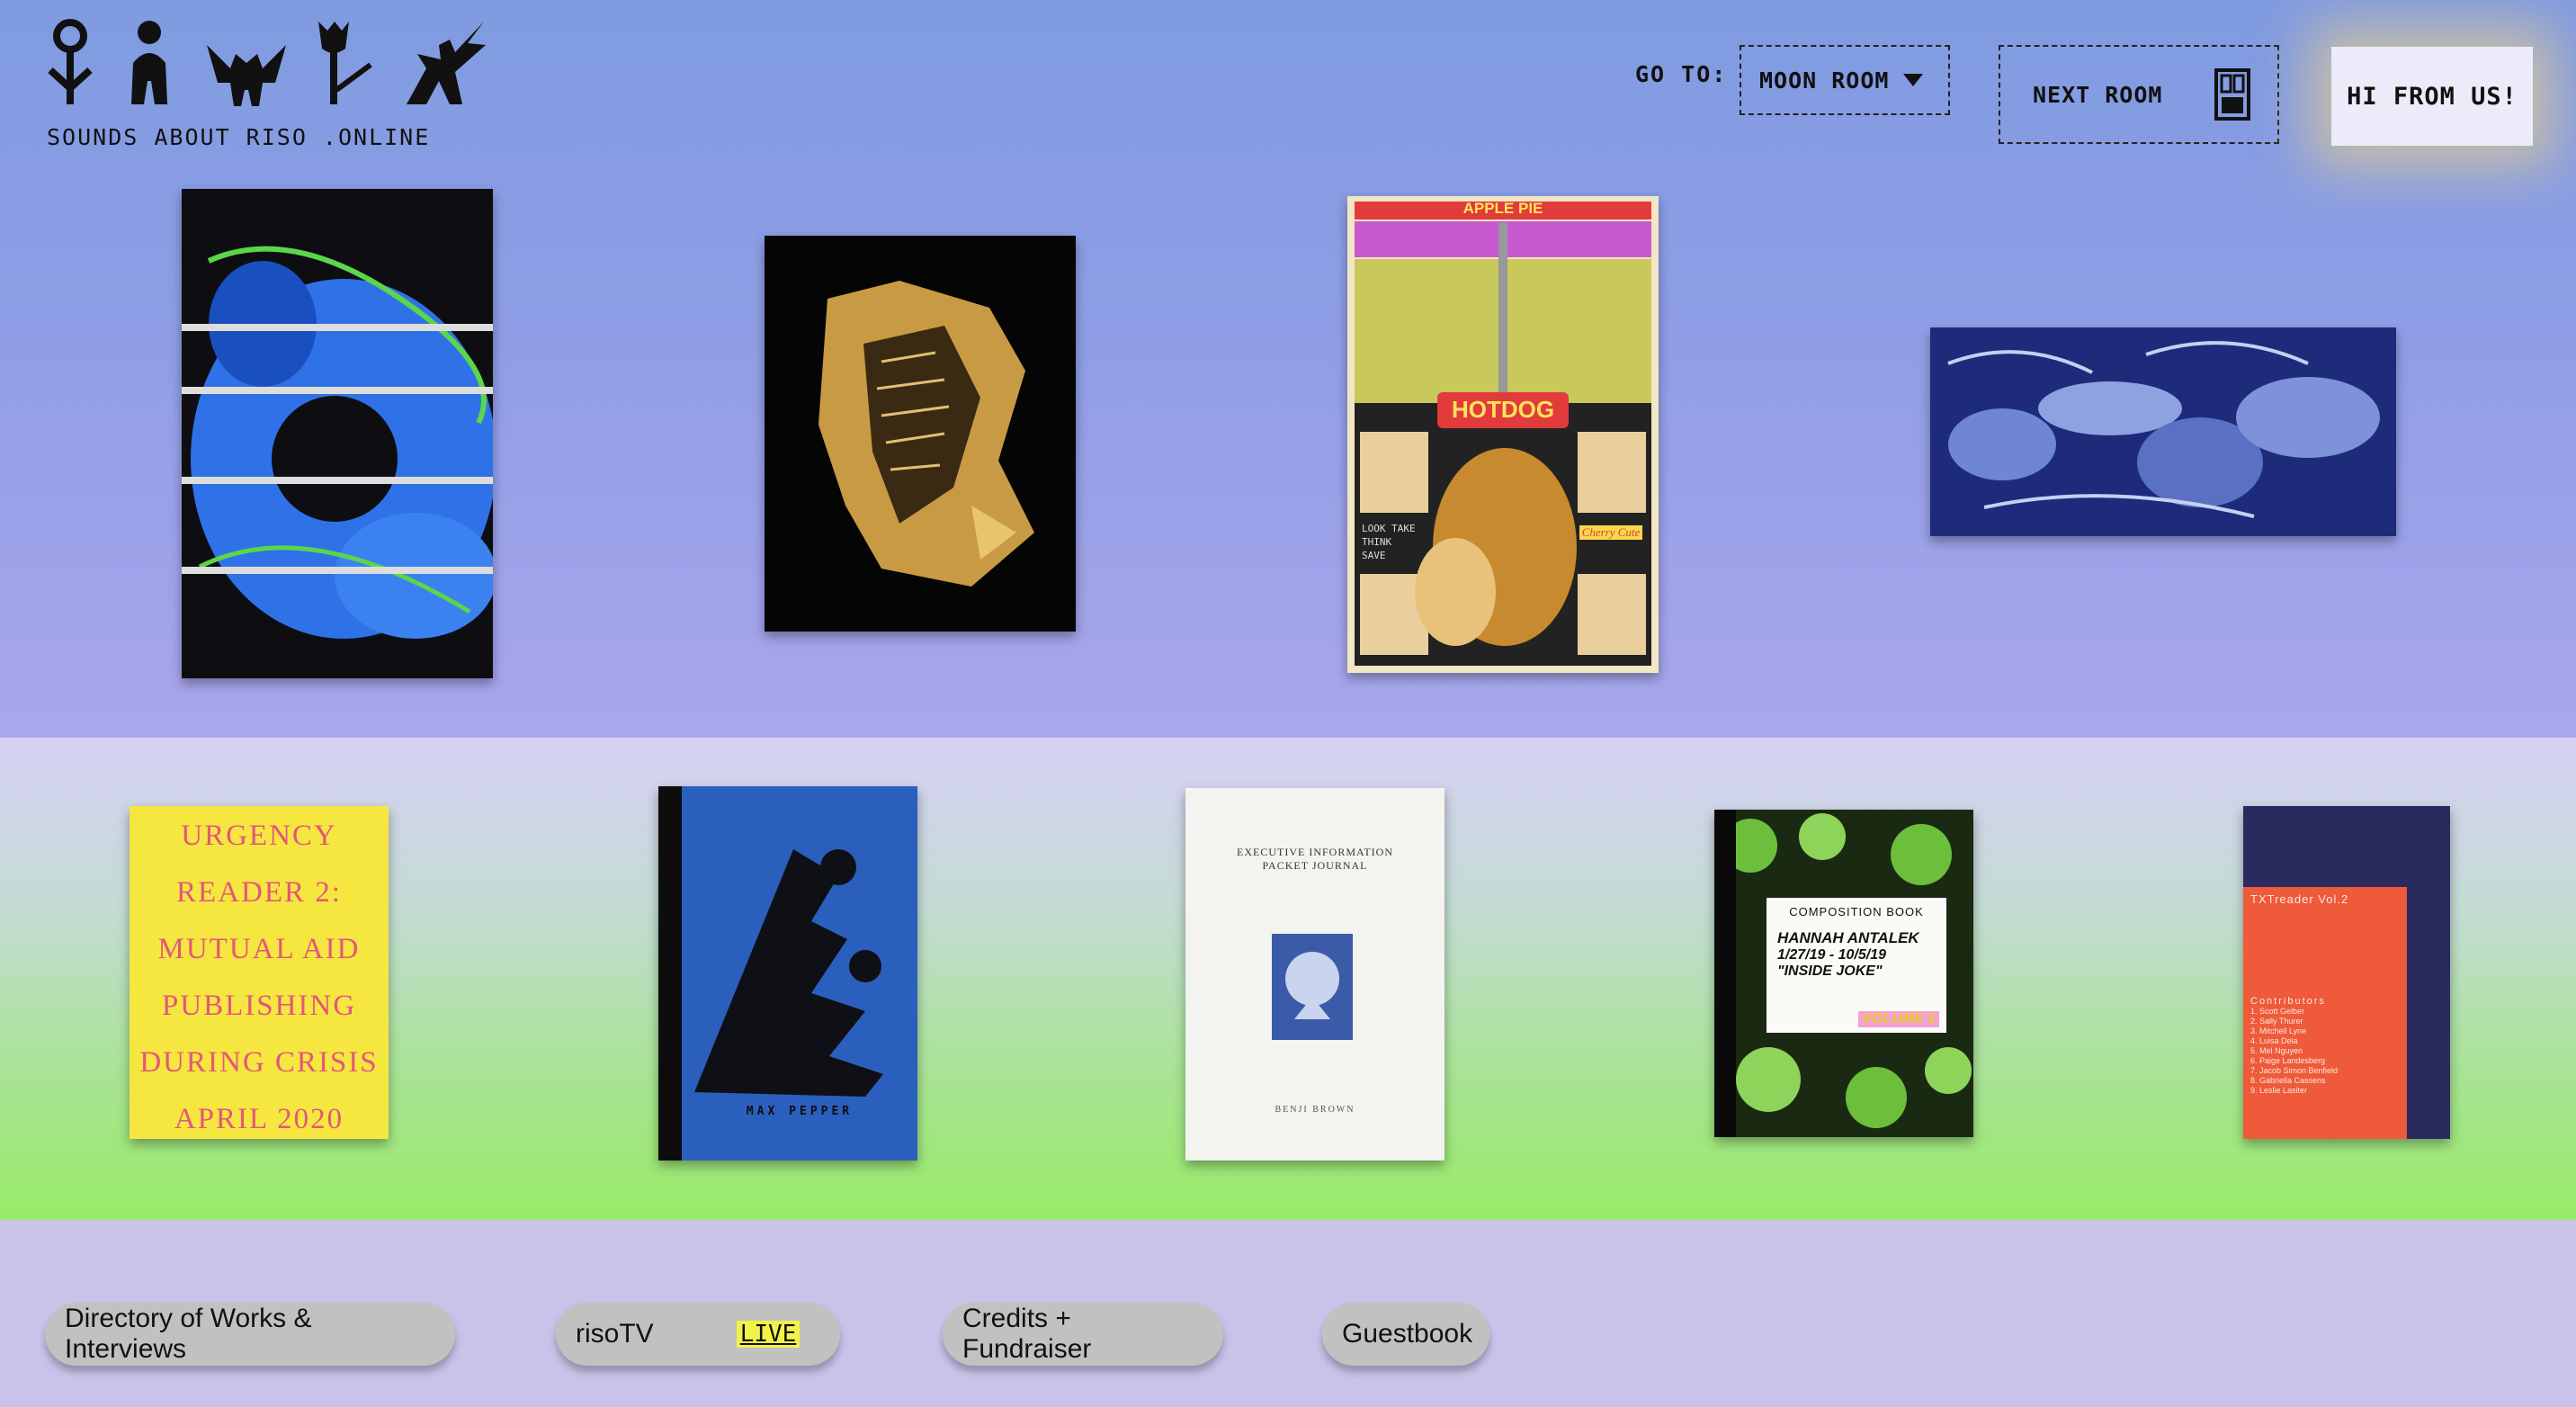 This screenshot has width=2576, height=1407. I want to click on composition-hand-line-1: HANNAH ANTALEK, so click(1848, 937).